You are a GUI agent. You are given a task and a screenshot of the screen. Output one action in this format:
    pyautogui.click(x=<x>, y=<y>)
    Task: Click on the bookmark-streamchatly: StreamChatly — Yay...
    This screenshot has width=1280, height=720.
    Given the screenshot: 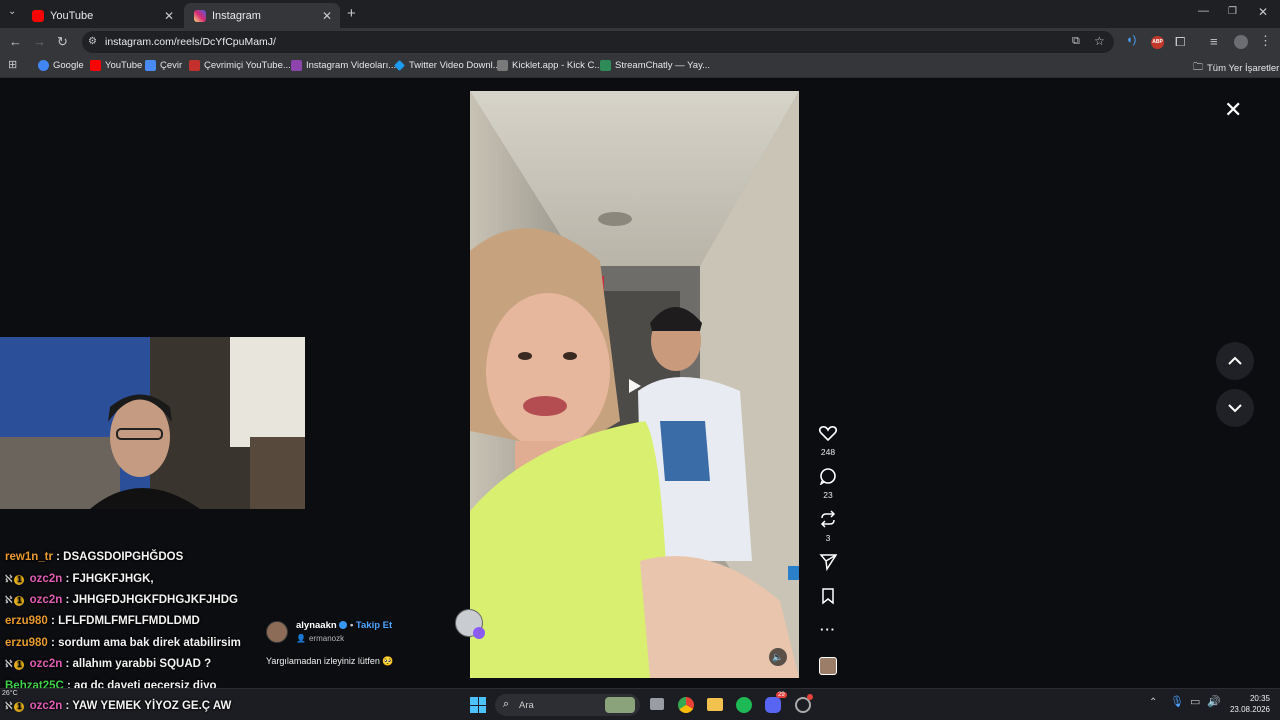 What is the action you would take?
    pyautogui.click(x=655, y=65)
    